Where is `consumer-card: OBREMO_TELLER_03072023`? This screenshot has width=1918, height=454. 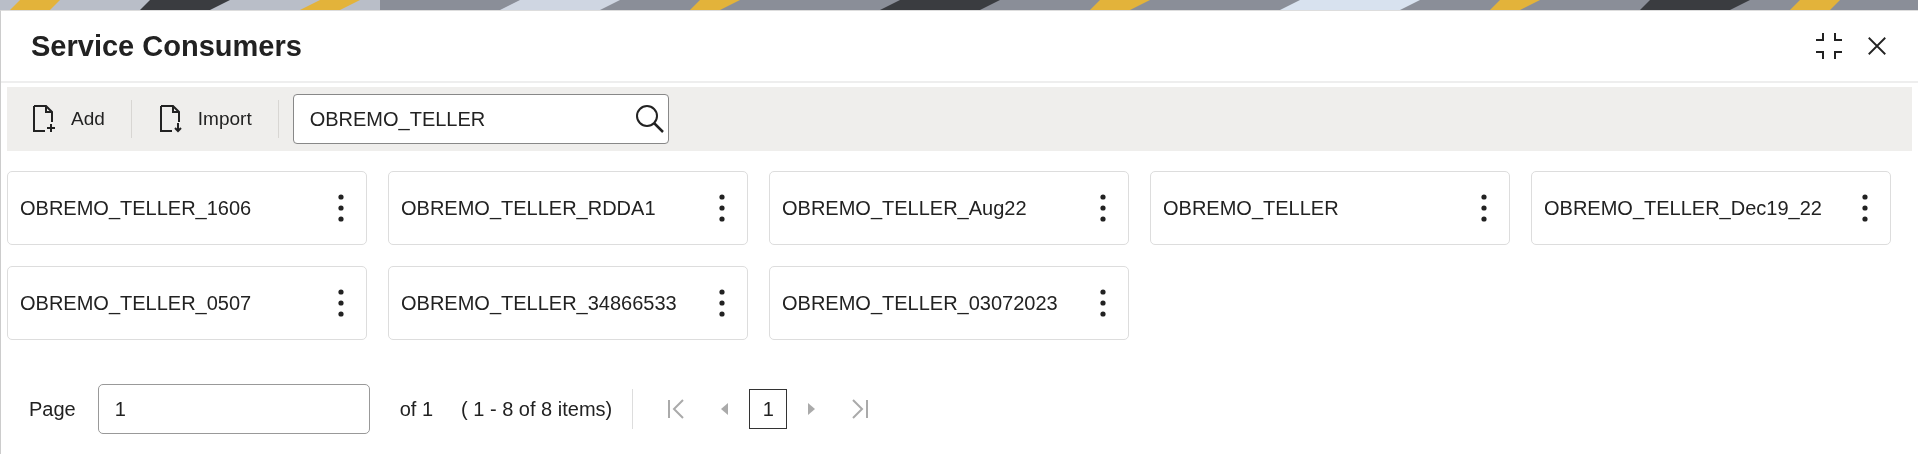 consumer-card: OBREMO_TELLER_03072023 is located at coordinates (949, 303).